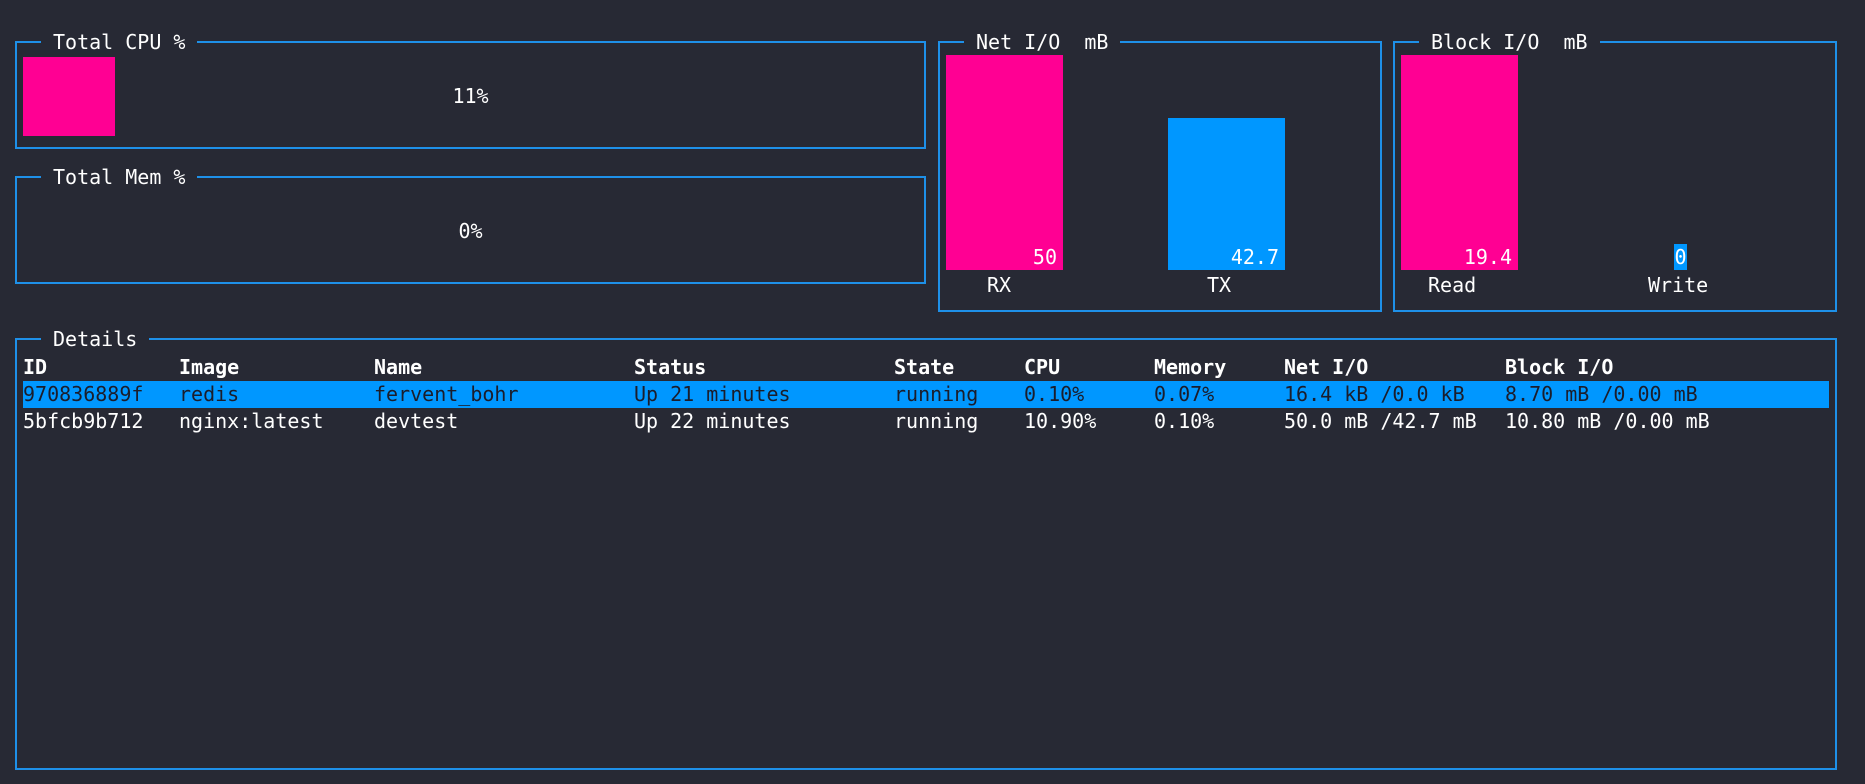 The height and width of the screenshot is (784, 1865). Describe the element at coordinates (1044, 257) in the screenshot. I see `rx-bar-value: 50` at that location.